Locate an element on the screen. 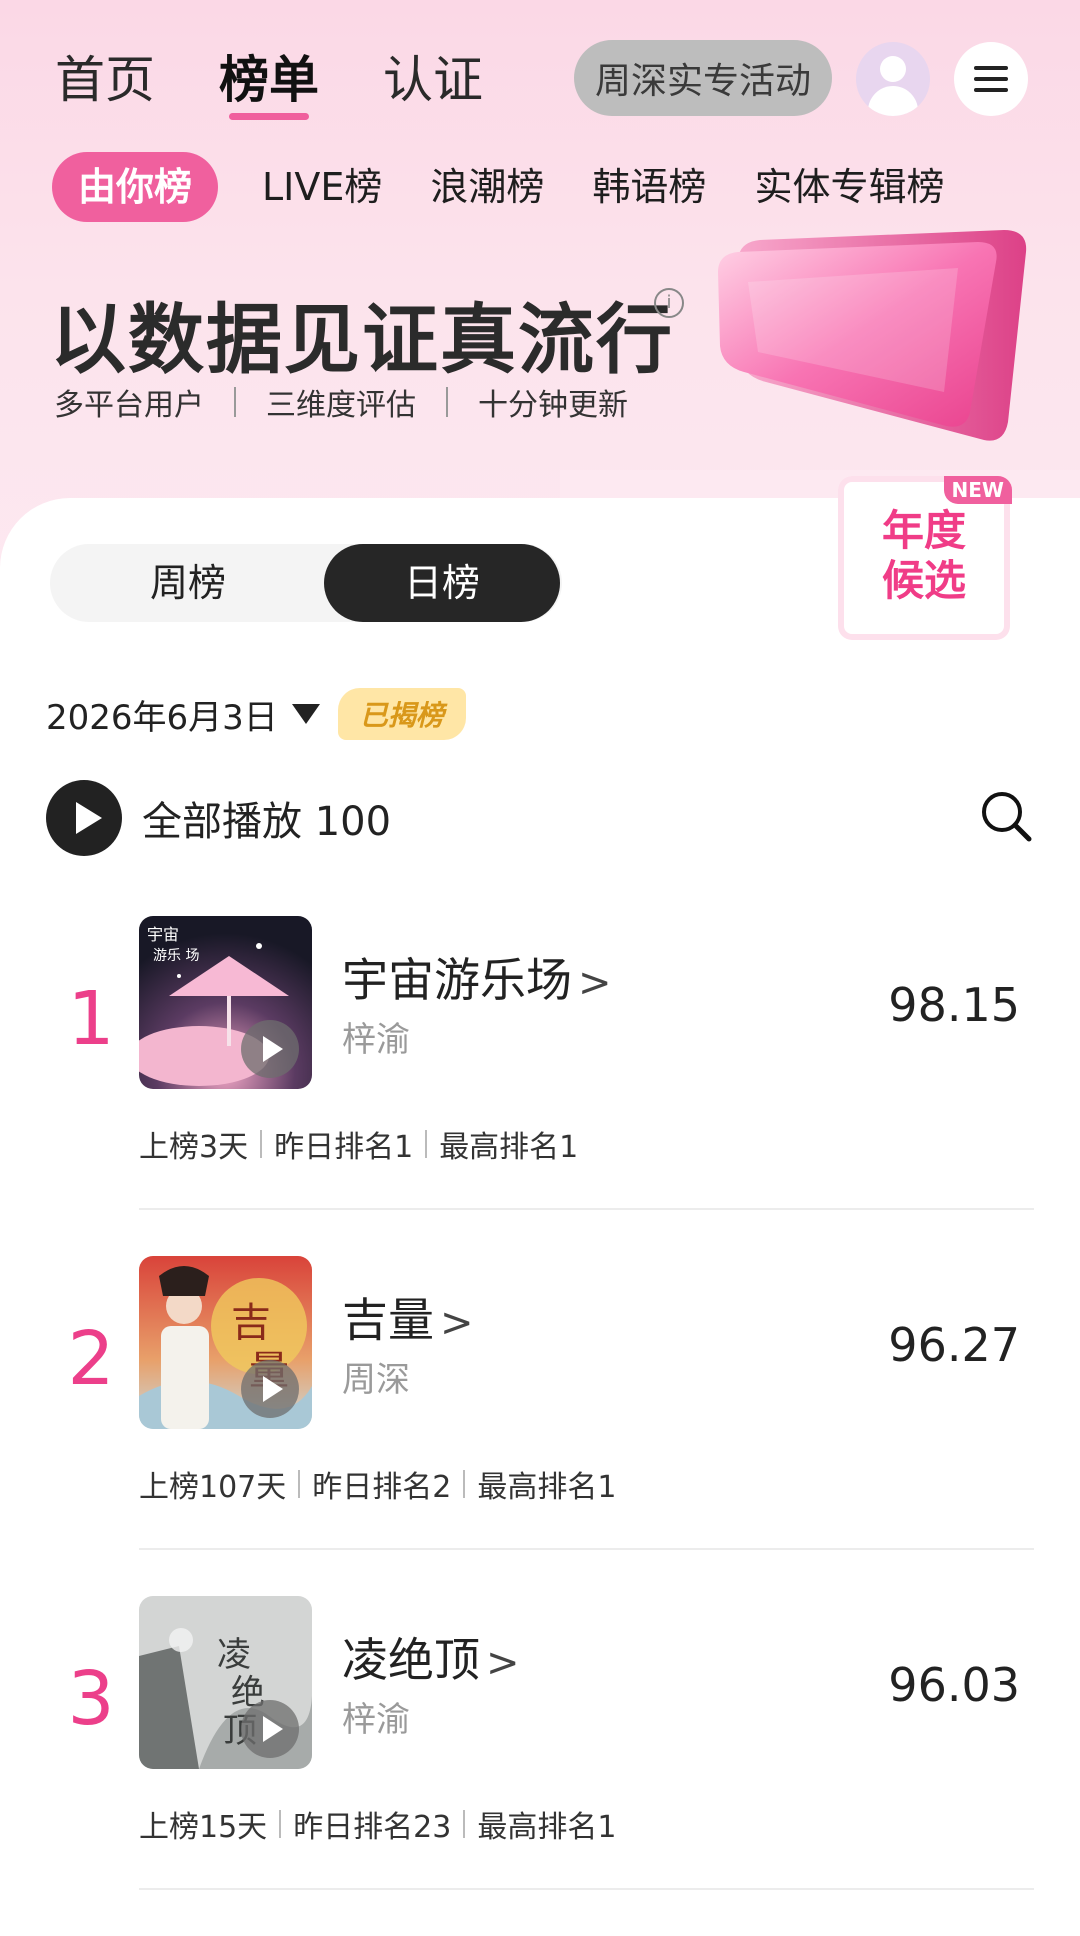  feature-text: 三维度评估 is located at coordinates (341, 405).